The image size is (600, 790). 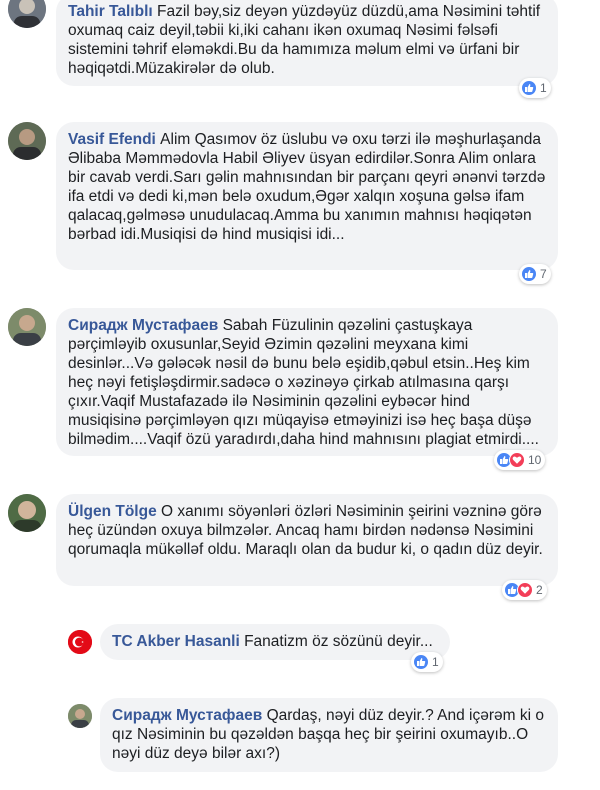 I want to click on reaction-count: 2, so click(x=539, y=590).